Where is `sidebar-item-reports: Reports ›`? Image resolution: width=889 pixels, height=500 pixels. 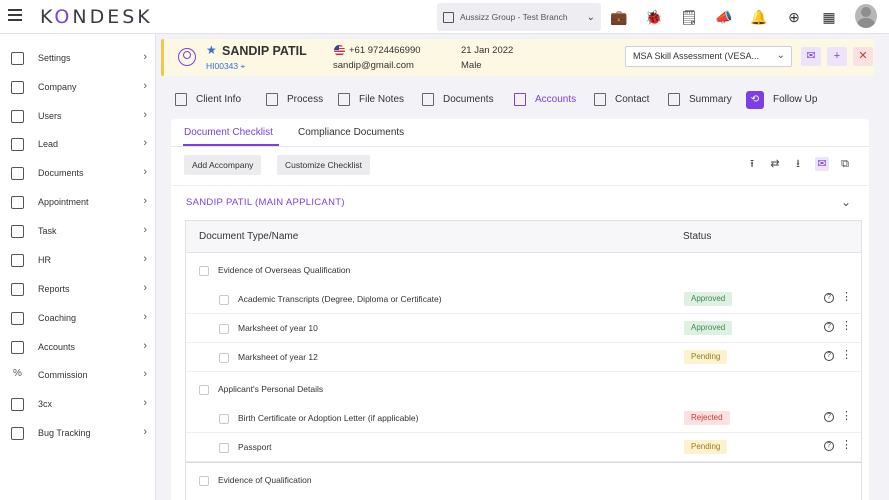 sidebar-item-reports: Reports › is located at coordinates (78, 289).